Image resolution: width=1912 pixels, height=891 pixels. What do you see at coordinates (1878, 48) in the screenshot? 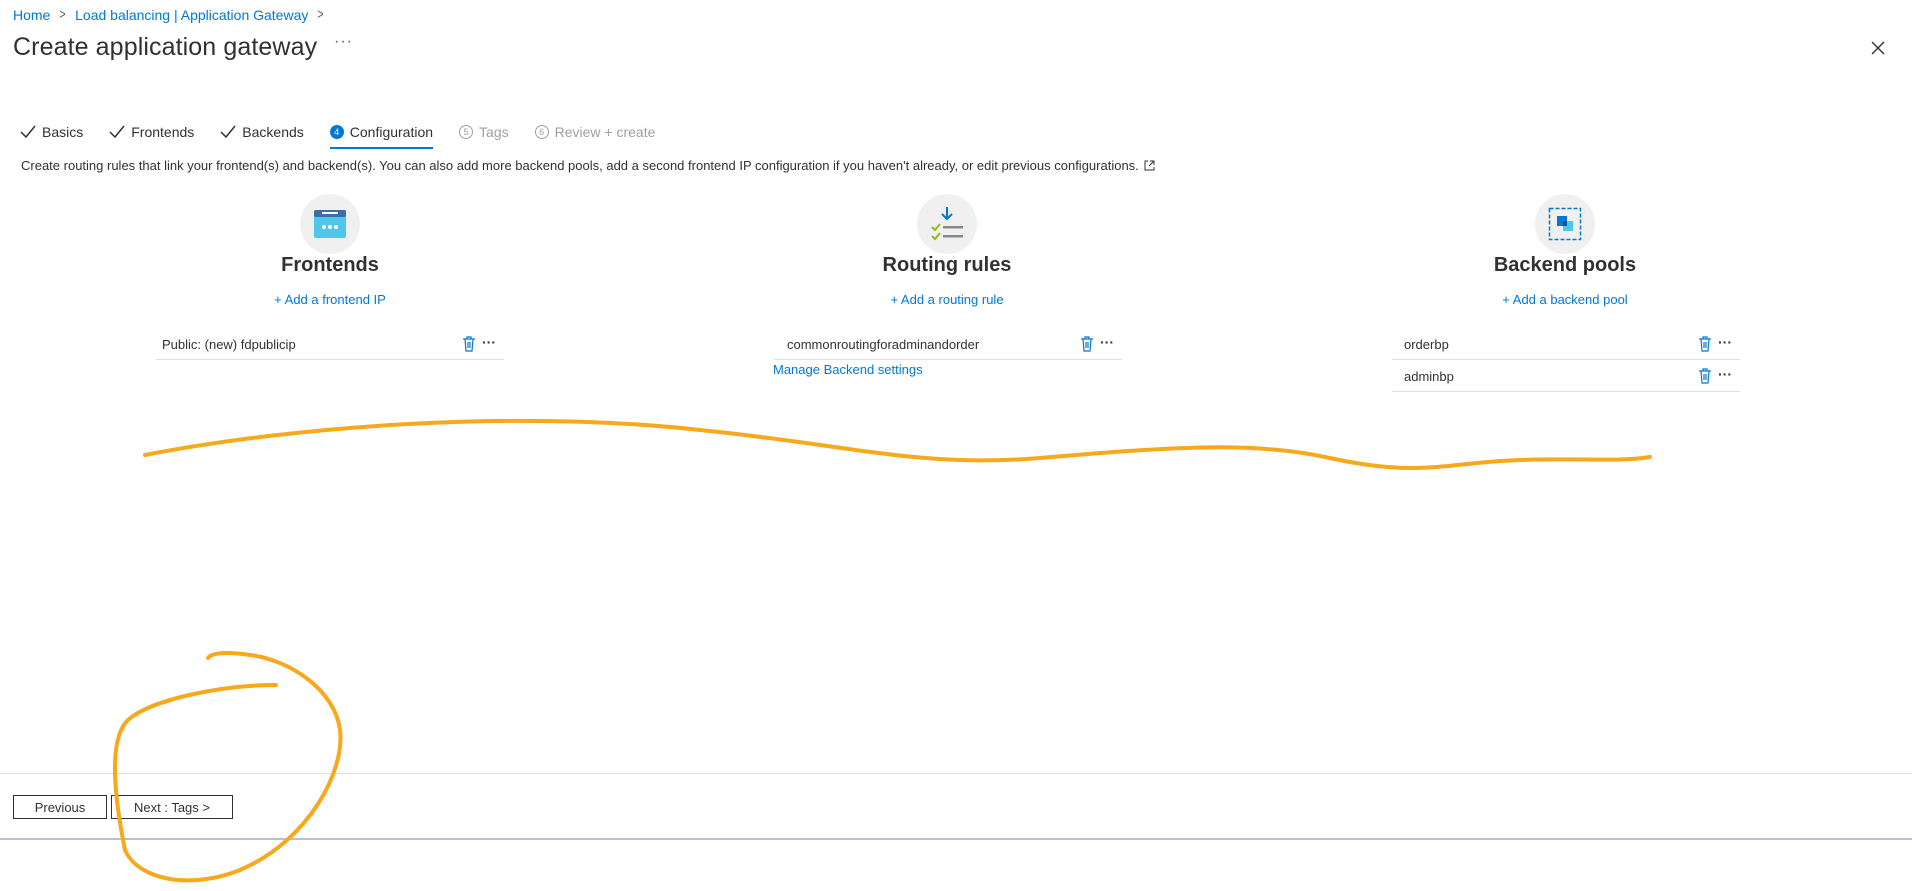
I see `close-icon` at bounding box center [1878, 48].